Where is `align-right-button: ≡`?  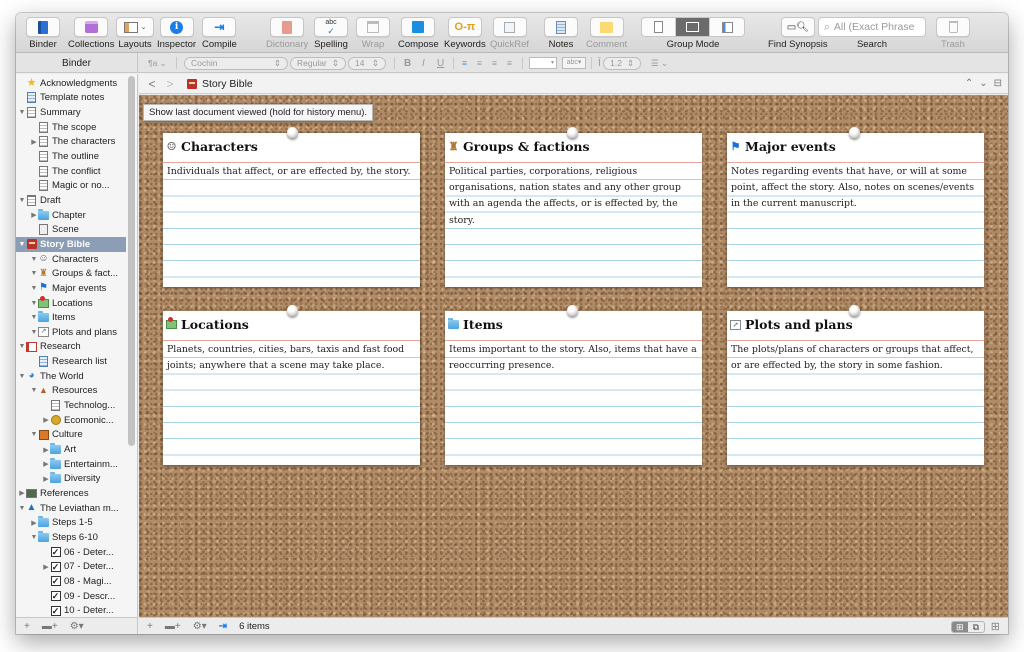
align-right-button: ≡ is located at coordinates (494, 63).